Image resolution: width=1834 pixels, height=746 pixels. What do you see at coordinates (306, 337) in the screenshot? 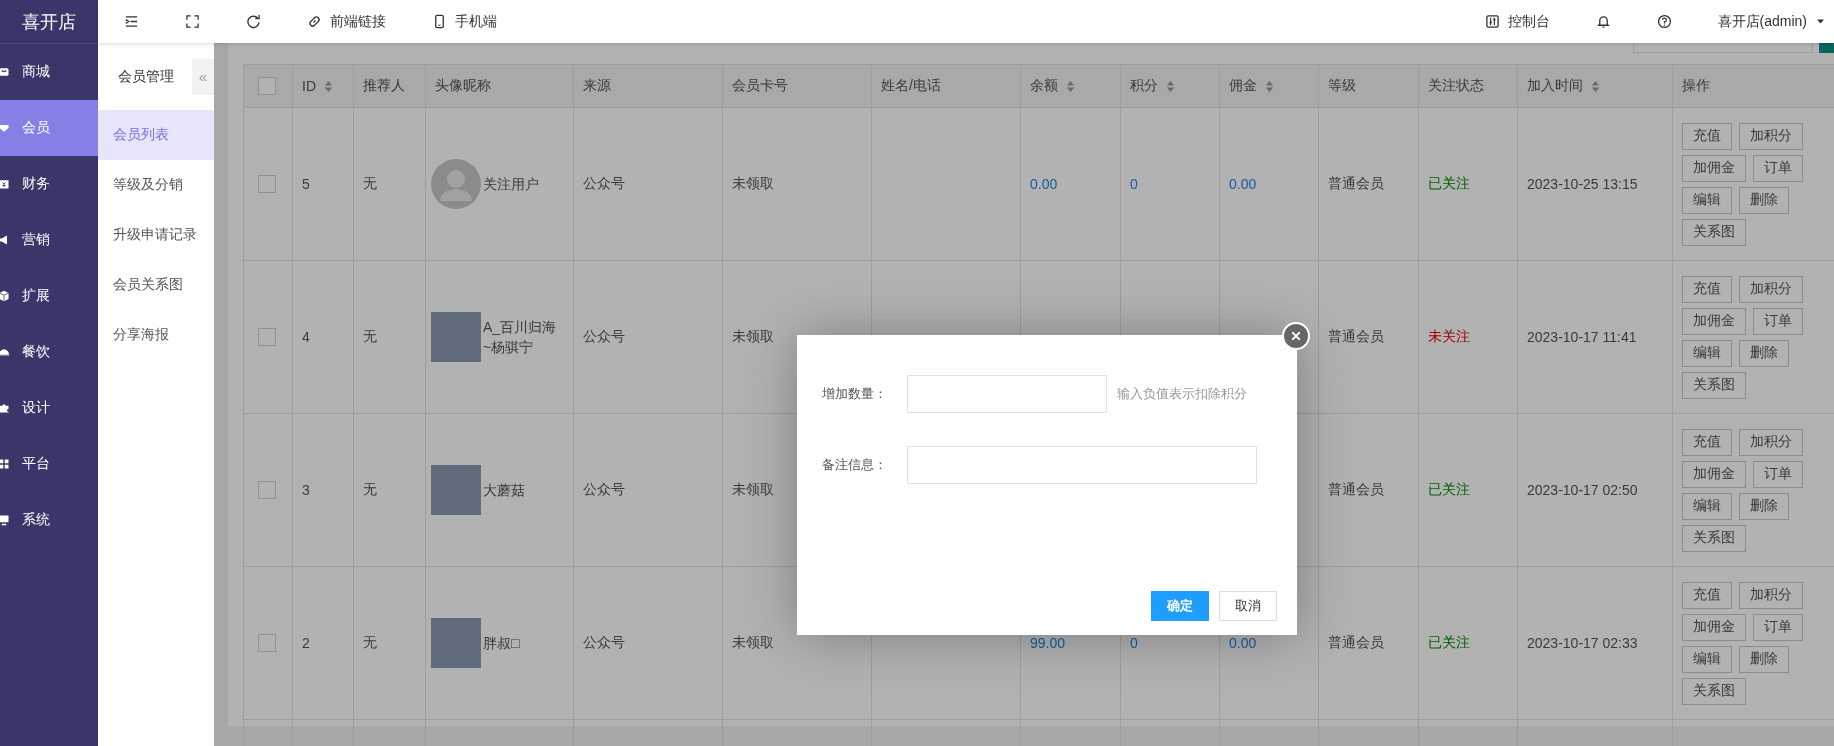
I see `table-cell: 4` at bounding box center [306, 337].